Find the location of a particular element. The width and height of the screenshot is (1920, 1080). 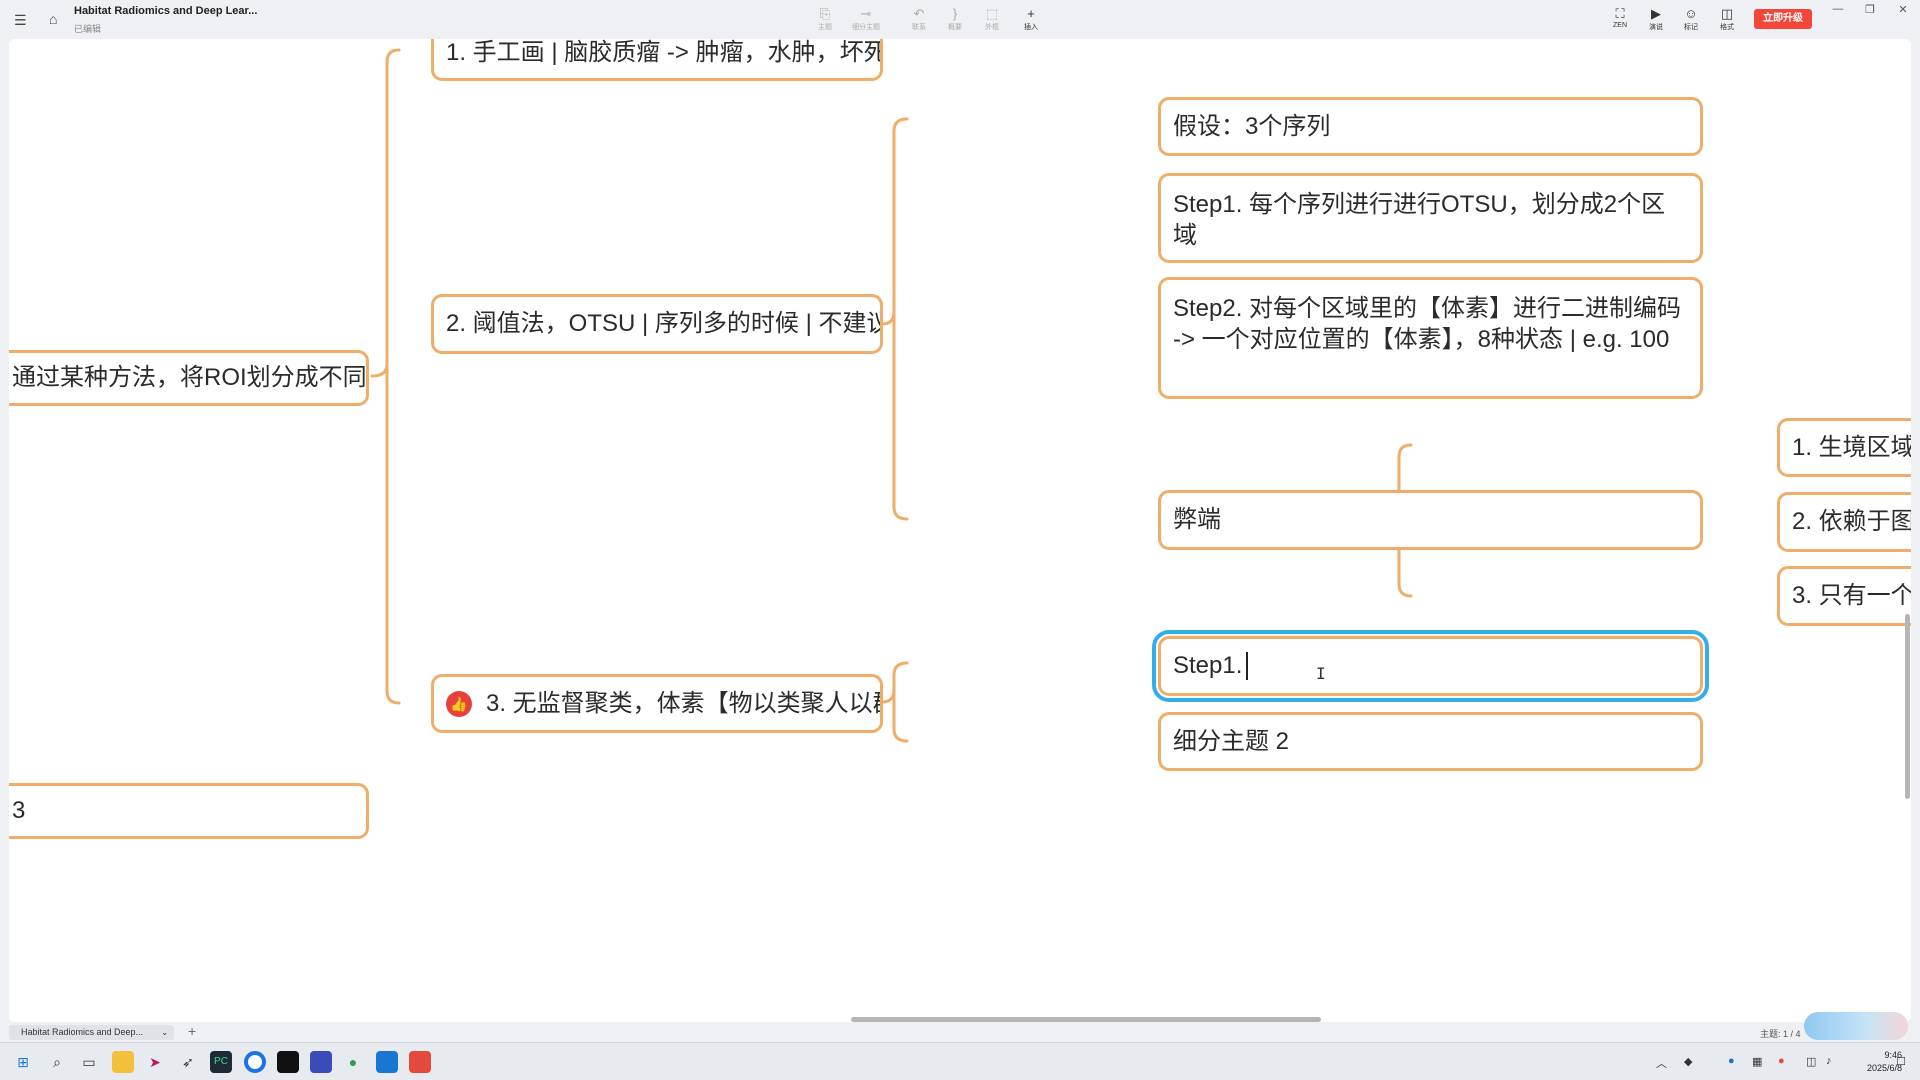

home-icon: ⌂ is located at coordinates (53, 19).